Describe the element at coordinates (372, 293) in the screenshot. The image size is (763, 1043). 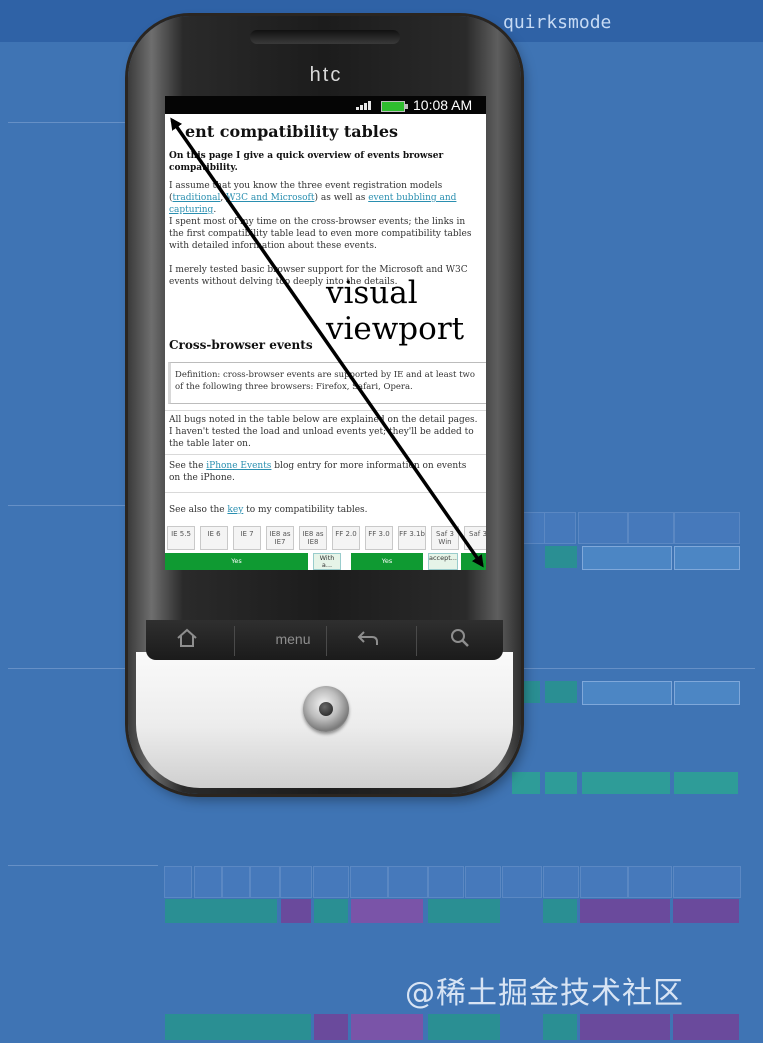
I see `visual-label: visual` at that location.